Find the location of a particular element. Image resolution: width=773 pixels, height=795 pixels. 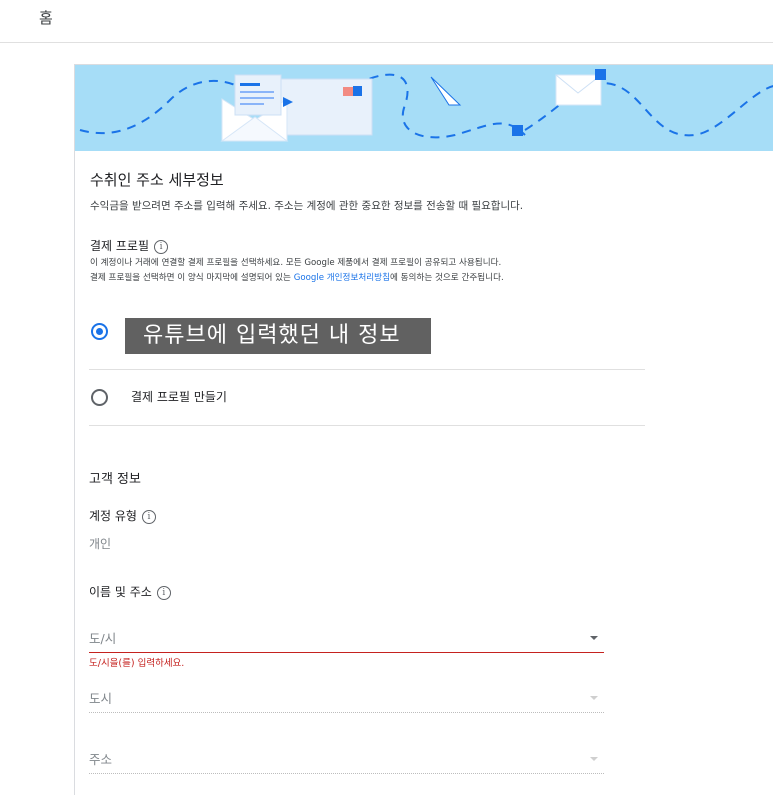

name-address-label: 이름 및 주소 i is located at coordinates (130, 591).